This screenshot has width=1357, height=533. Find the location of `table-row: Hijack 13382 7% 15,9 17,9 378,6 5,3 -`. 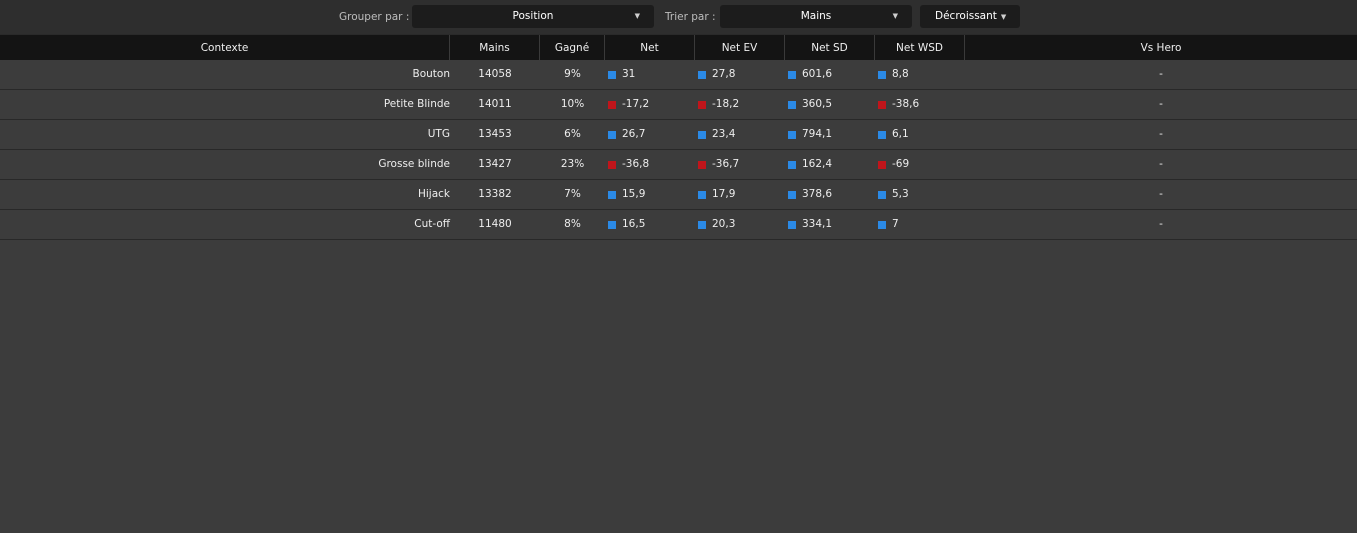

table-row: Hijack 13382 7% 15,9 17,9 378,6 5,3 - is located at coordinates (678, 195).